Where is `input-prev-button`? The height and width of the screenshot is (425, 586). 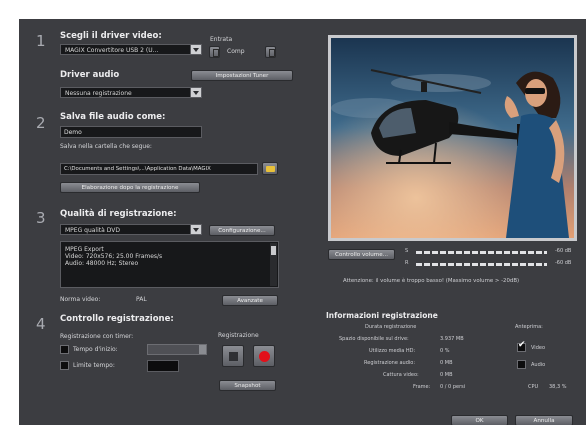 input-prev-button is located at coordinates (214, 52).